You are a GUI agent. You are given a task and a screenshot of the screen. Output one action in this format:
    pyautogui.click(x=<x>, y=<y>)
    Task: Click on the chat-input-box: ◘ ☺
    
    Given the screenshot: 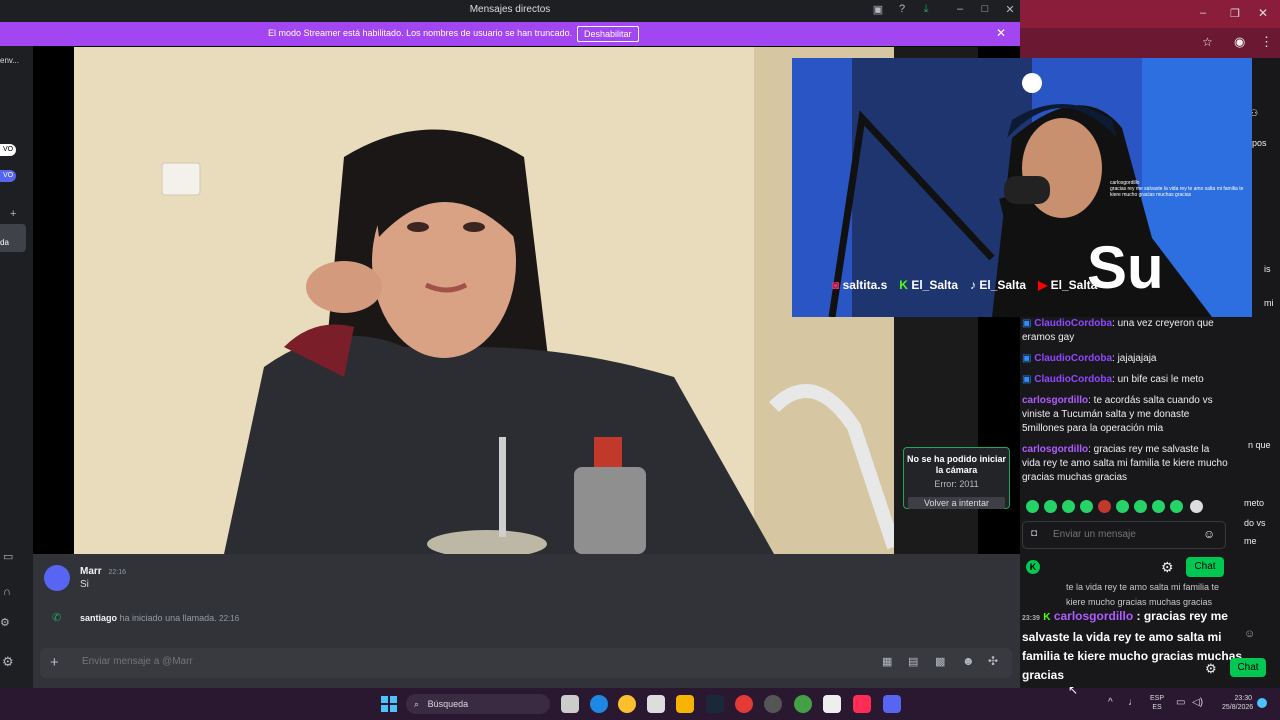 What is the action you would take?
    pyautogui.click(x=1124, y=535)
    